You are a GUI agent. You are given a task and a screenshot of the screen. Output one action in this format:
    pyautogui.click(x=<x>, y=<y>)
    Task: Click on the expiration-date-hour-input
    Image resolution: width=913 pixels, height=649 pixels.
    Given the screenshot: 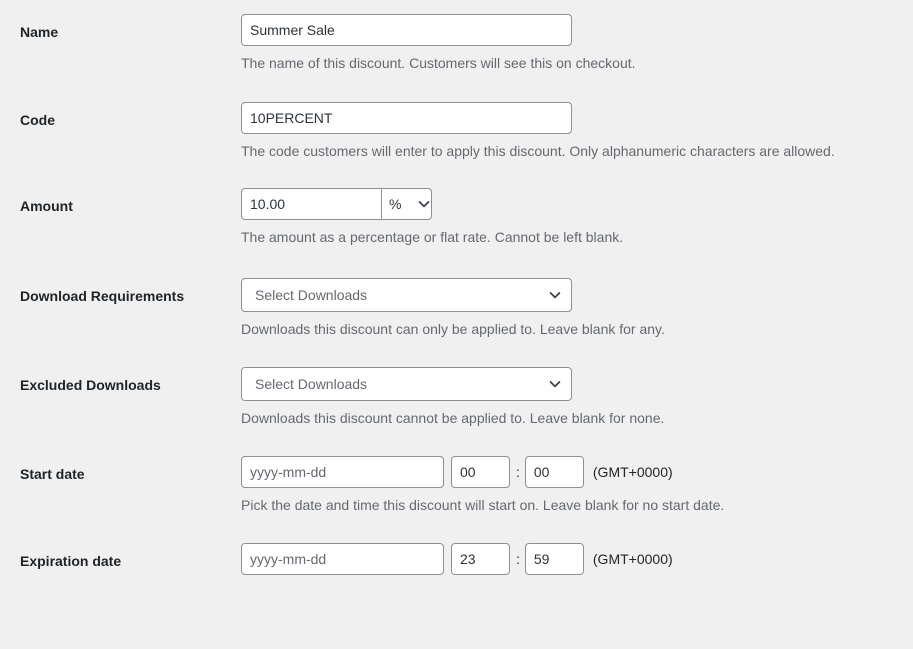 What is the action you would take?
    pyautogui.click(x=480, y=559)
    